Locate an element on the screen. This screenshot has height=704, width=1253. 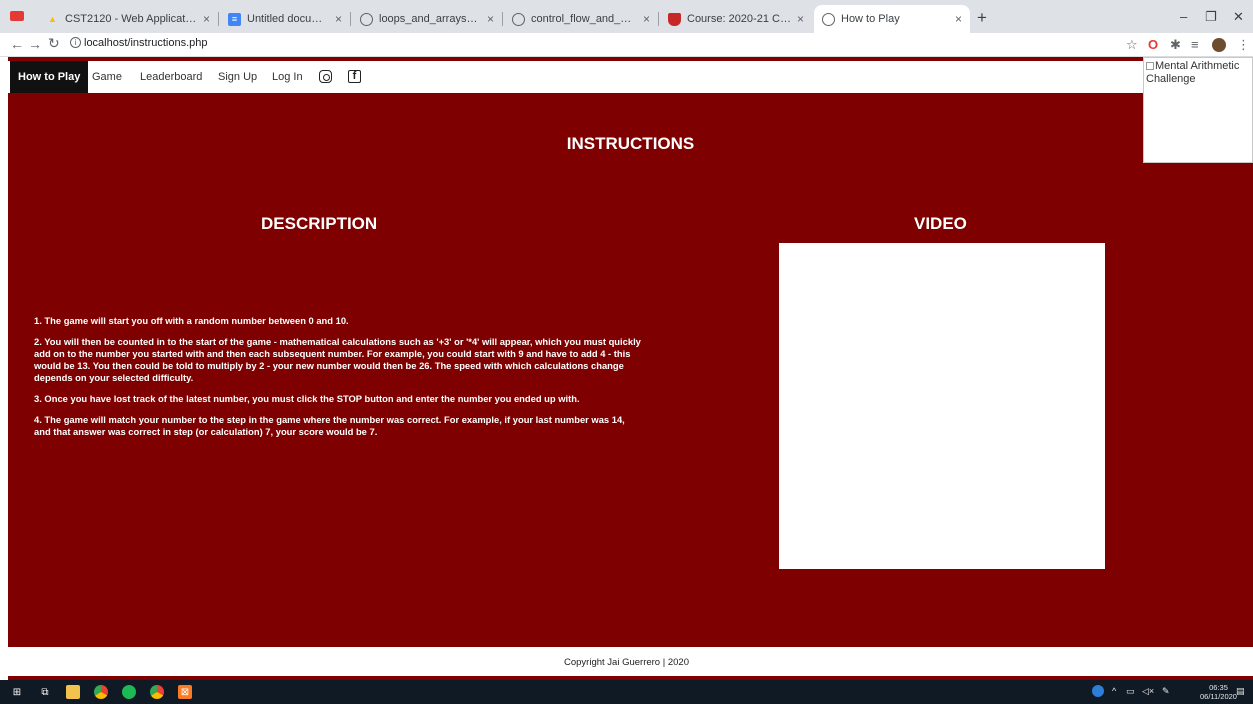
spotify-icon is located at coordinates (129, 692).